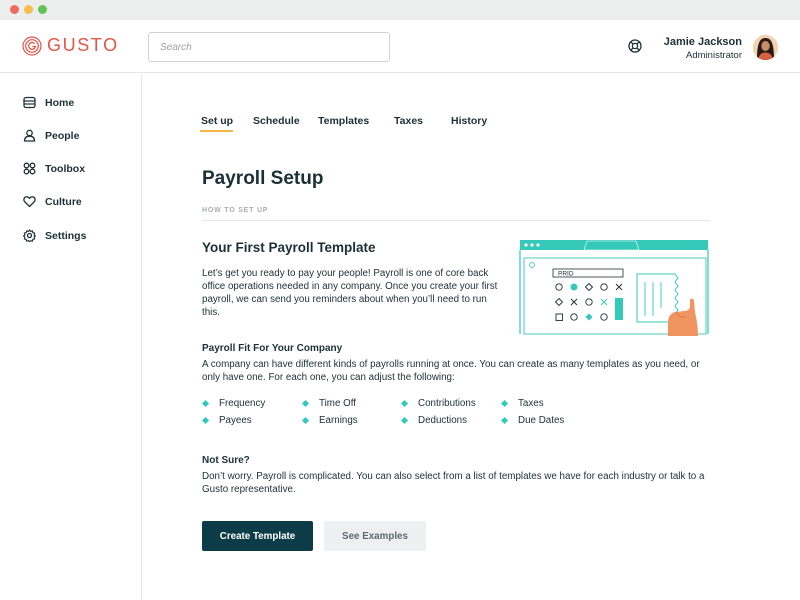 The height and width of the screenshot is (600, 800). I want to click on sidebar-item-label: Culture, so click(63, 201).